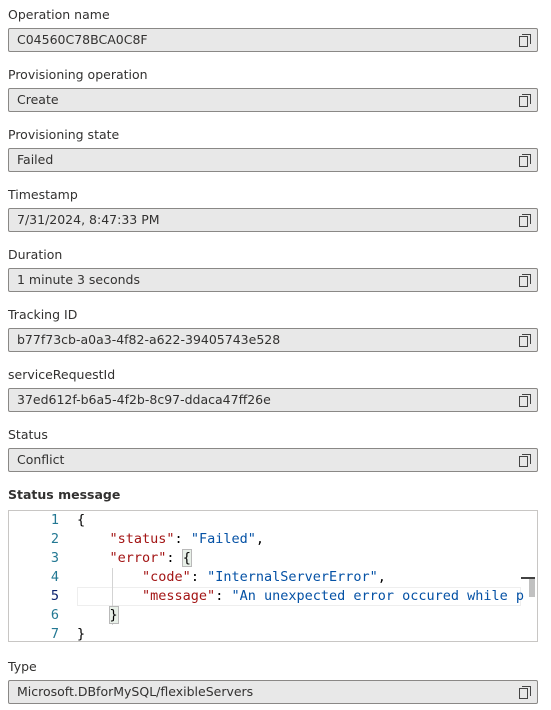  I want to click on tracking-id-value: b77f73cb-a0a3-4f82-a622-39405743e528, so click(273, 340).